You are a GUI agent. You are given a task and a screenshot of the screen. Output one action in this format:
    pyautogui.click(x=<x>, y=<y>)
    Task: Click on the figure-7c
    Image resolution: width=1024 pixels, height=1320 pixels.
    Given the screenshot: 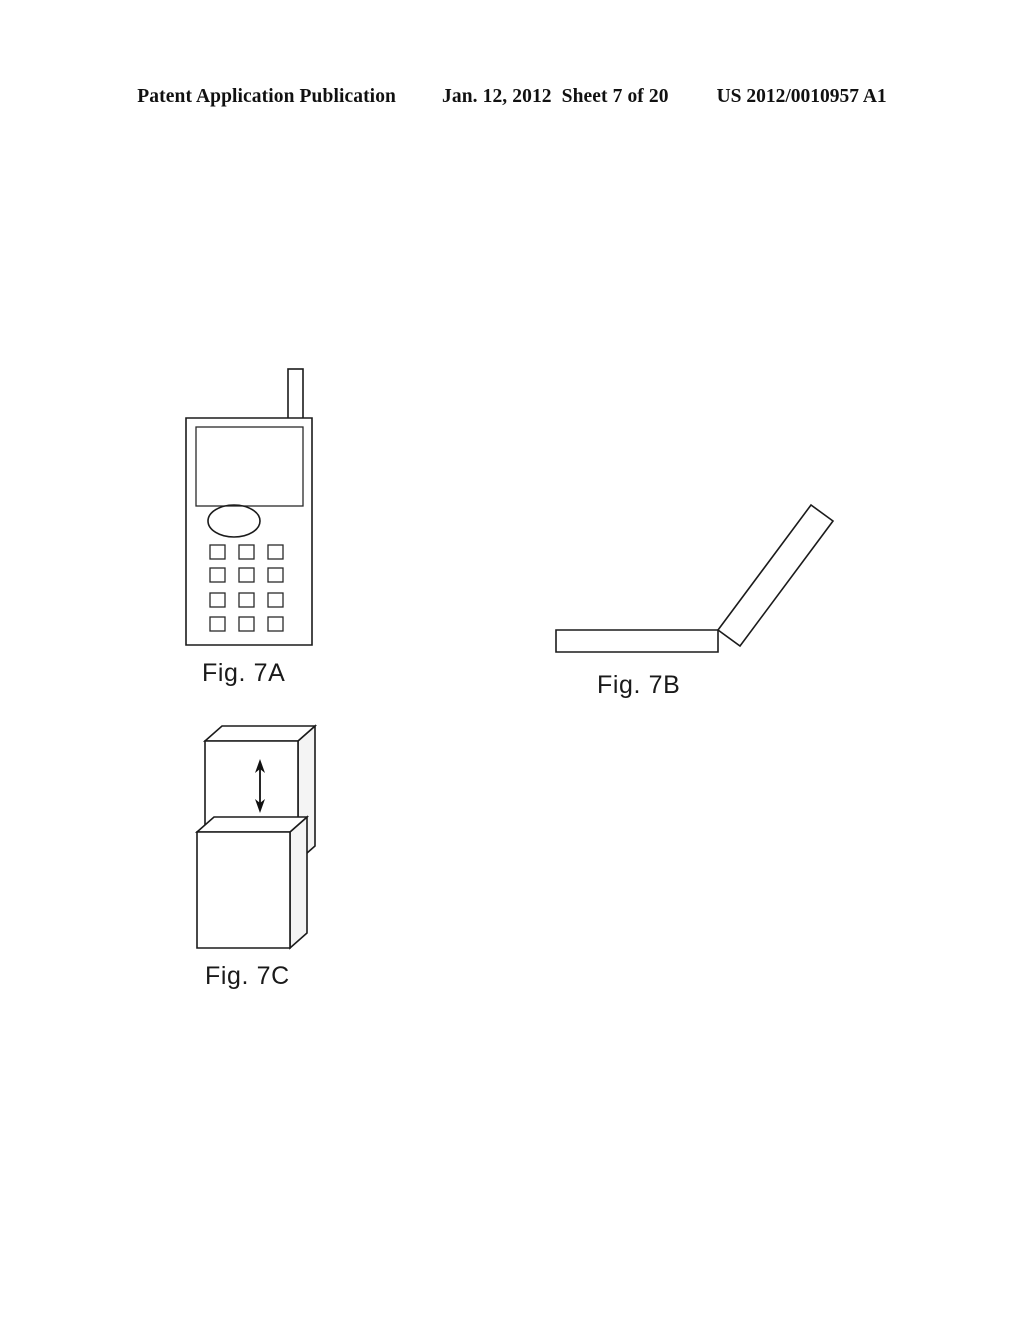 What is the action you would take?
    pyautogui.click(x=275, y=837)
    